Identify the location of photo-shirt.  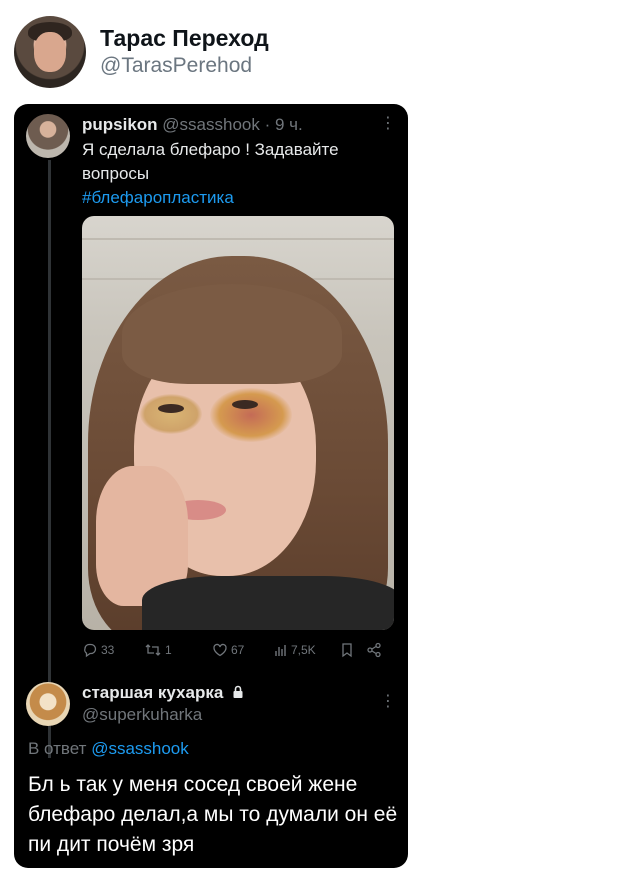
(268, 603).